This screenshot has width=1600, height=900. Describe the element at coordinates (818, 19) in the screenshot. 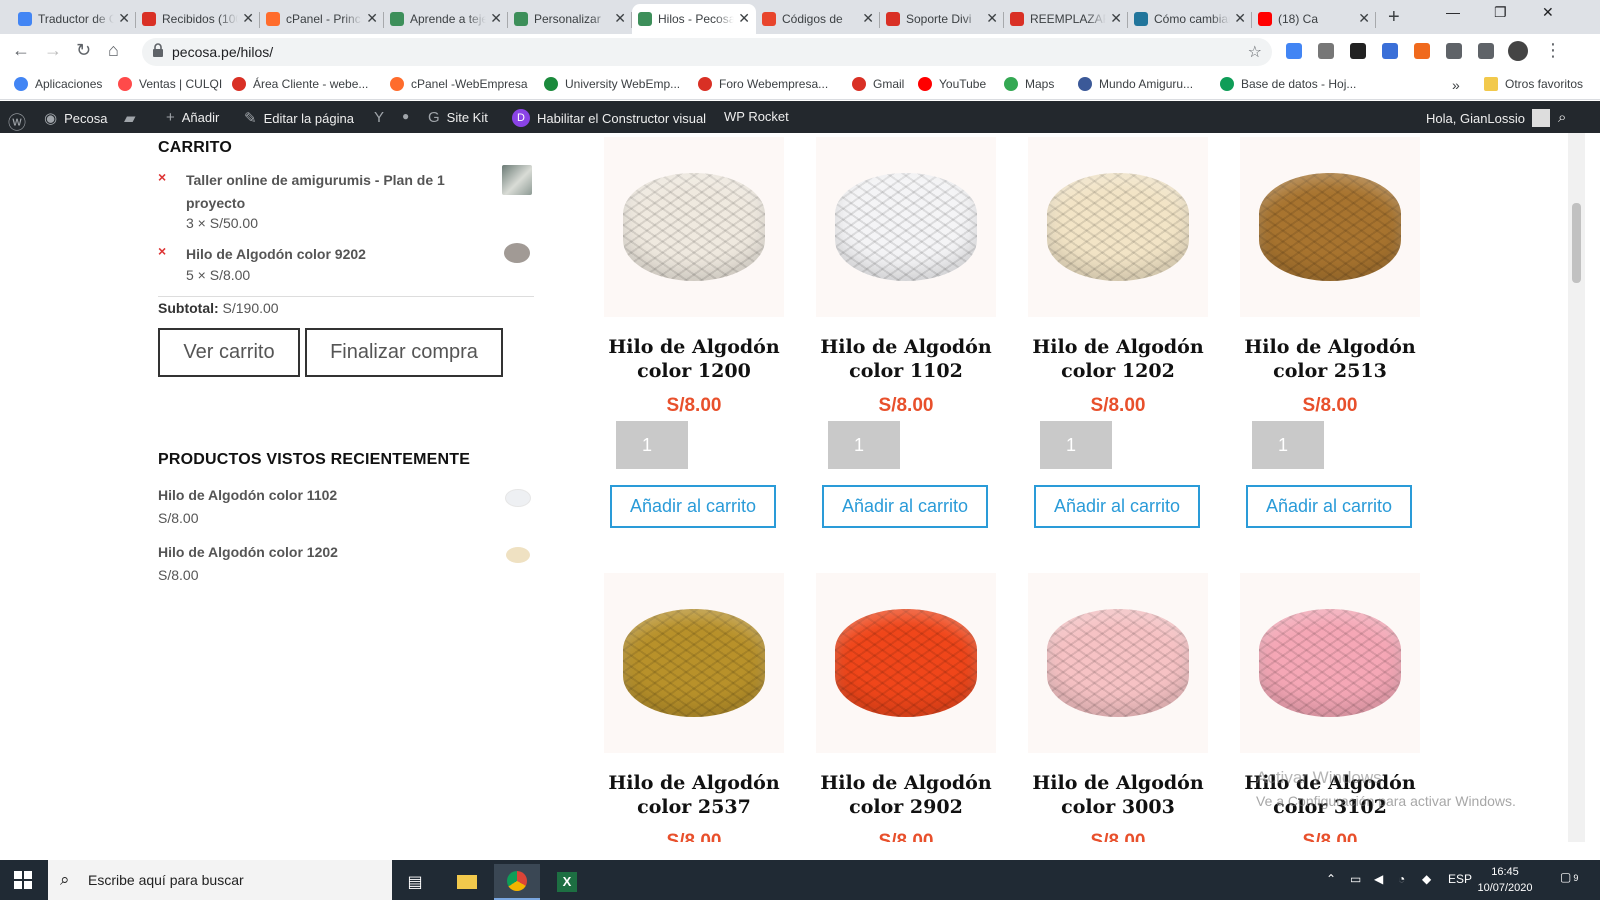

I see `browser-tab: Códigos de ✕` at that location.